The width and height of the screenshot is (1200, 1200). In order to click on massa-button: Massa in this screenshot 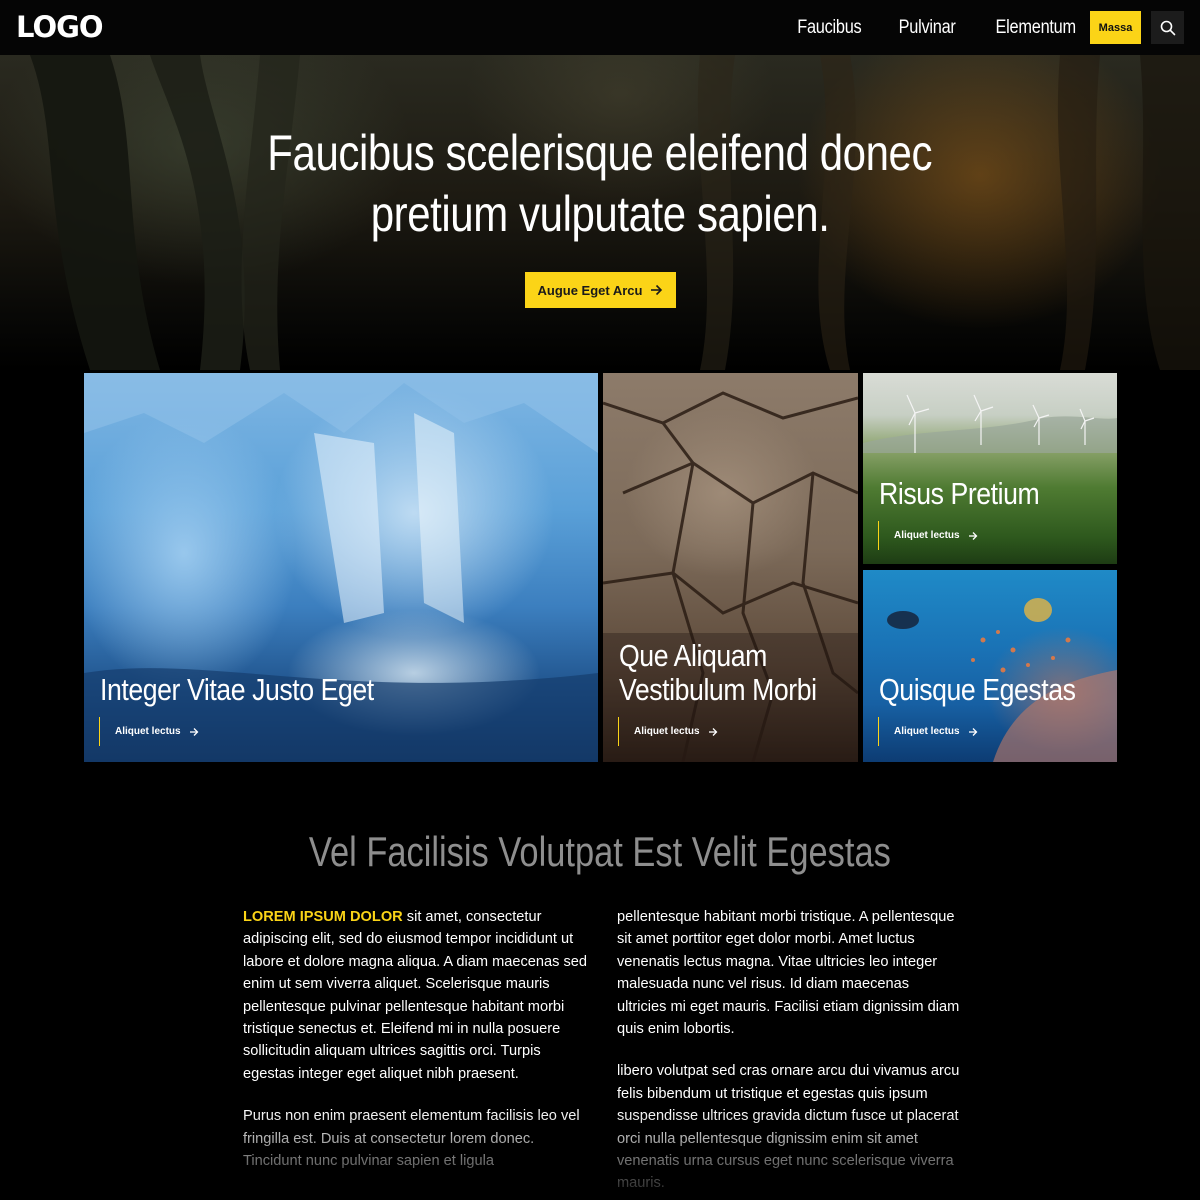, I will do `click(1115, 27)`.